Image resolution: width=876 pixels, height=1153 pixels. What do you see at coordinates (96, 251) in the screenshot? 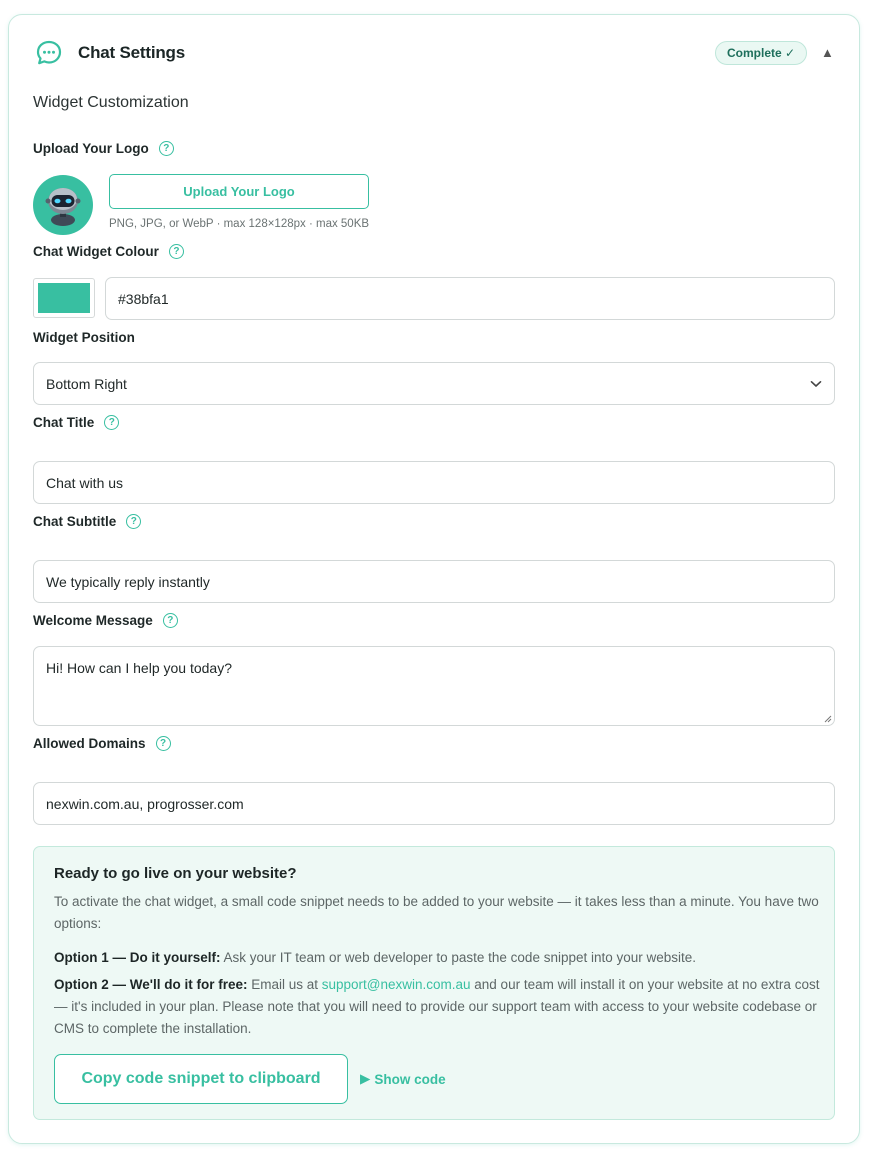
I see `widget-colour-label-text: Chat Widget Colour` at bounding box center [96, 251].